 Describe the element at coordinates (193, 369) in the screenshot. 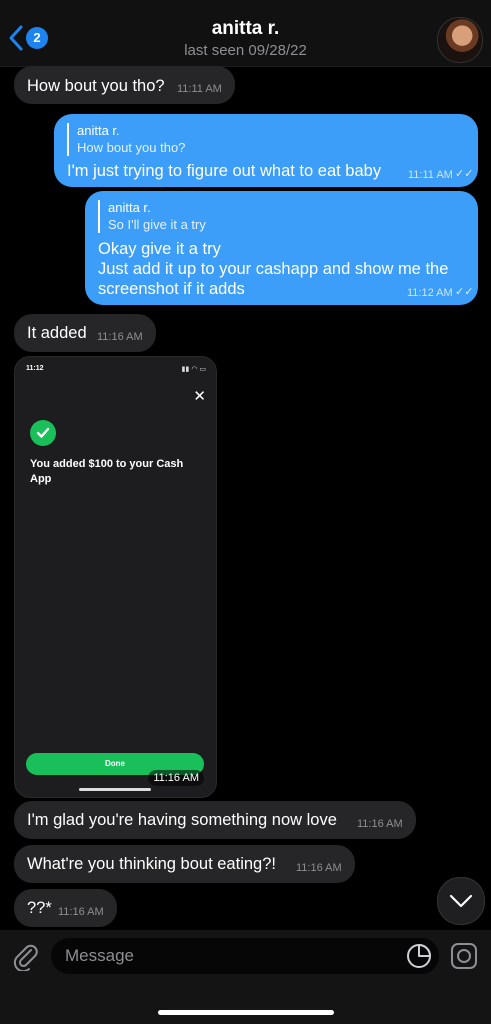

I see `status-icons: ▮▮ ◠ ▭` at that location.